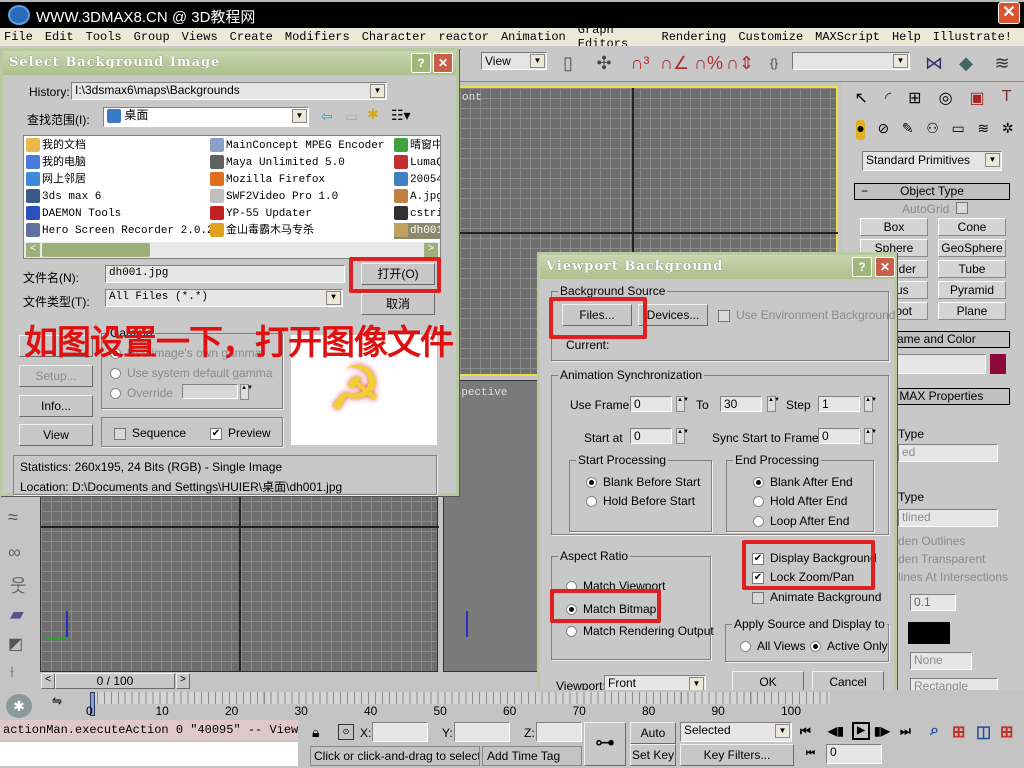 The image size is (1024, 768). I want to click on timeline-track, so click(460, 704).